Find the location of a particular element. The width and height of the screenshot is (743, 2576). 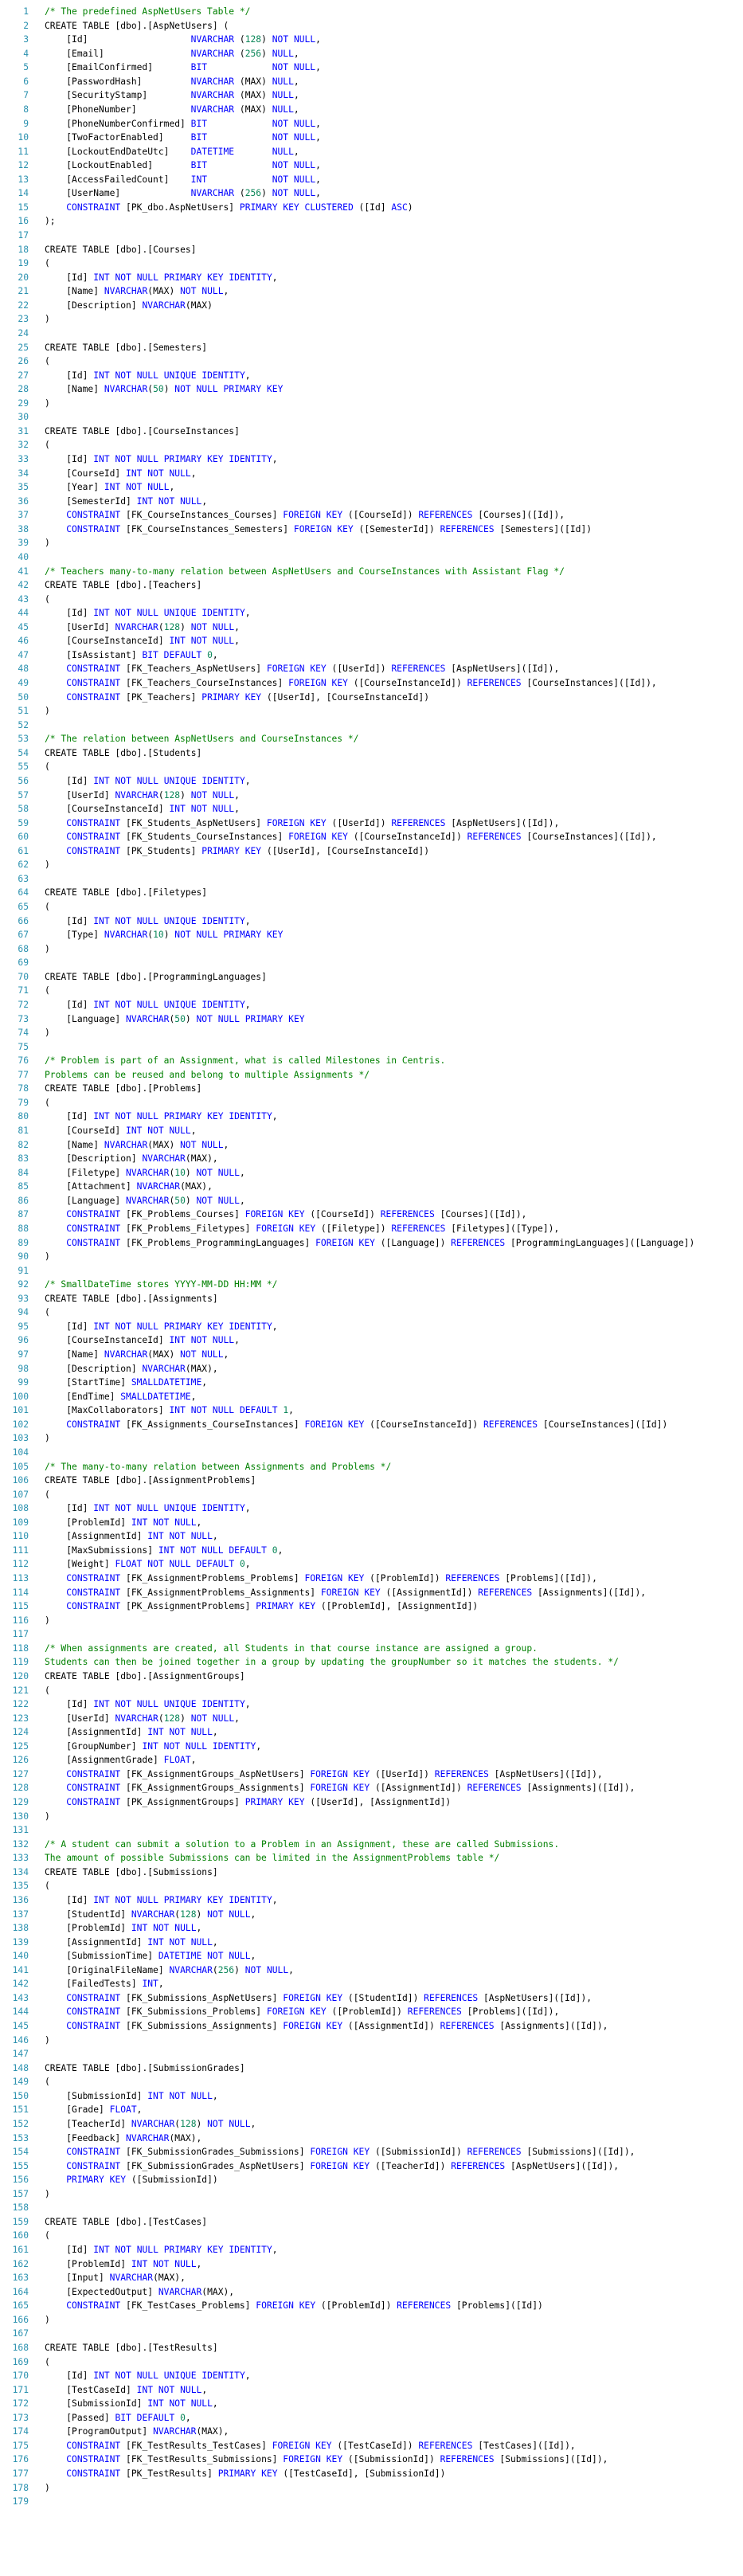

line-number: 24 is located at coordinates (23, 333).